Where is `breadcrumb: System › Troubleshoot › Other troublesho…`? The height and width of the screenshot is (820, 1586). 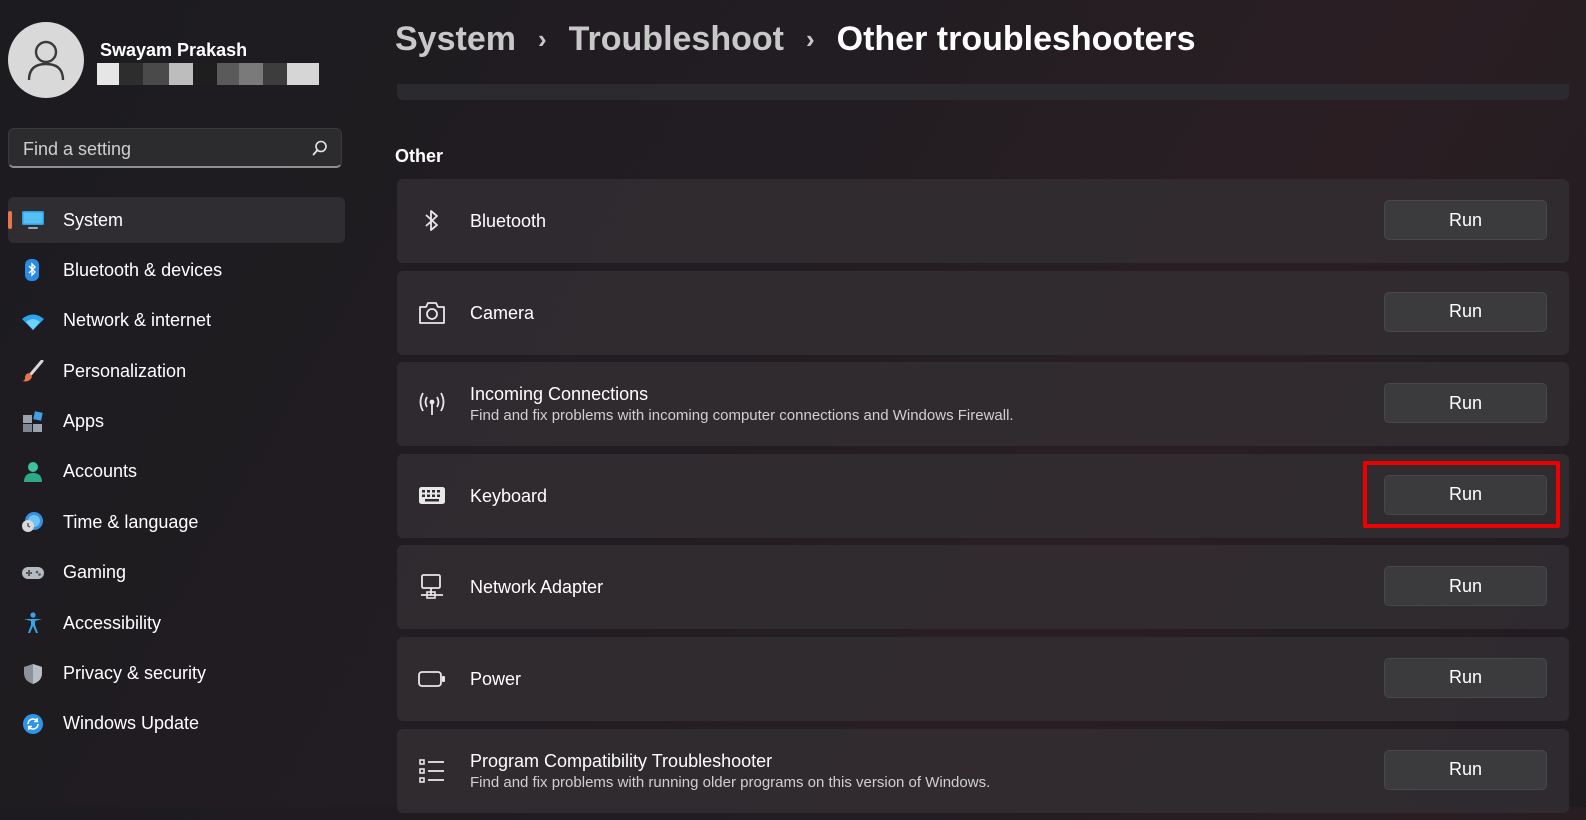 breadcrumb: System › Troubleshoot › Other troublesho… is located at coordinates (795, 39).